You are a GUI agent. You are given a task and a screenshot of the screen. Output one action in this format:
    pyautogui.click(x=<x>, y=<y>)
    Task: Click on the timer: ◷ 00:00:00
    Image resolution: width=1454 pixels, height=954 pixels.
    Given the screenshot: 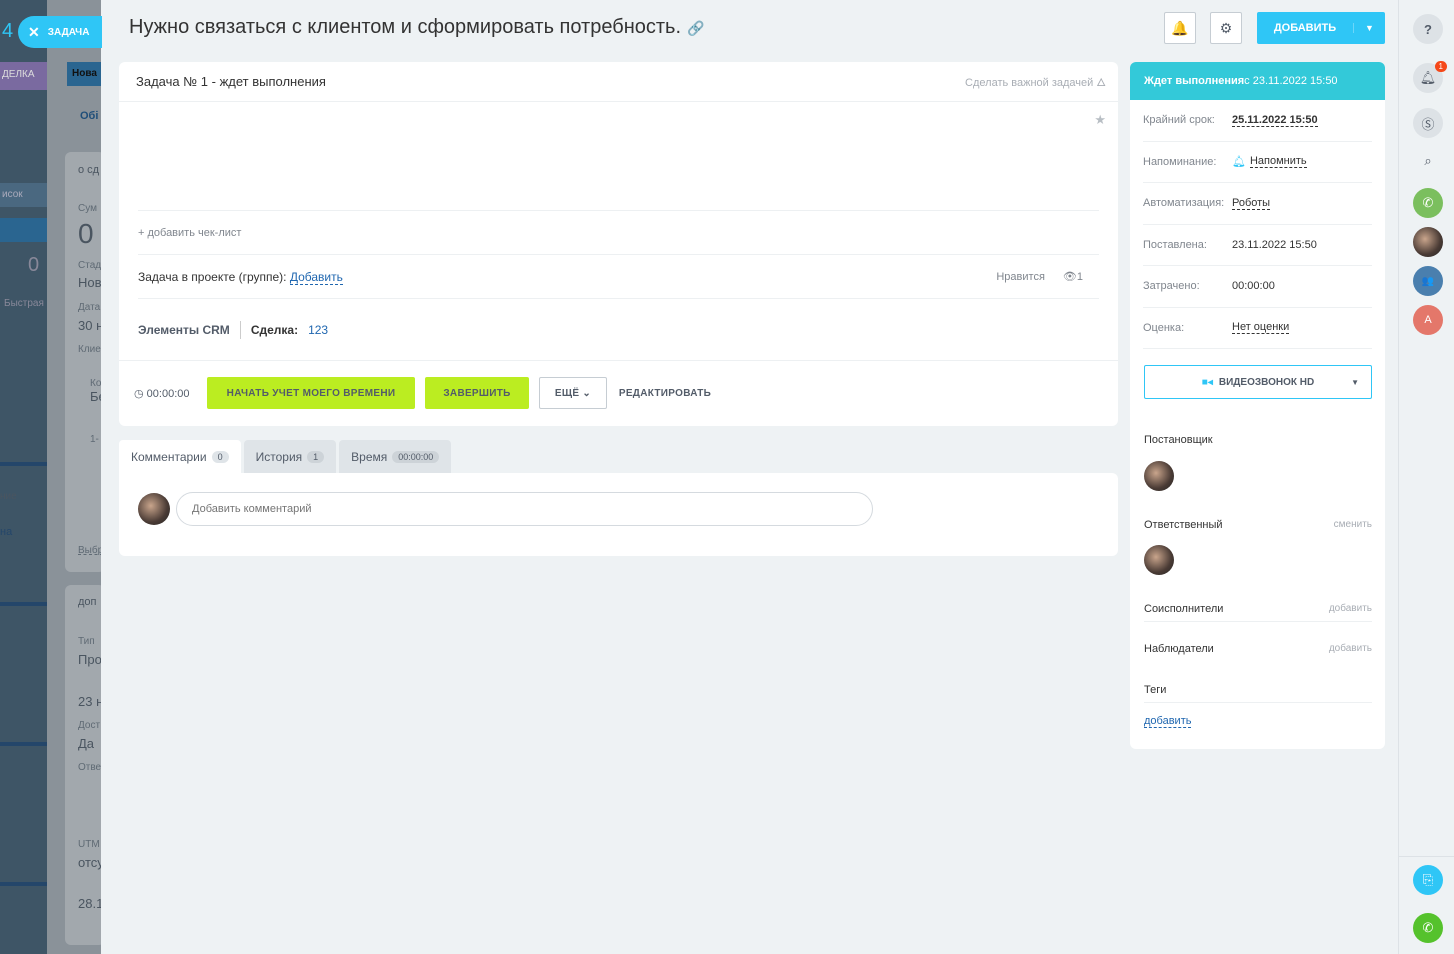 What is the action you would take?
    pyautogui.click(x=162, y=394)
    